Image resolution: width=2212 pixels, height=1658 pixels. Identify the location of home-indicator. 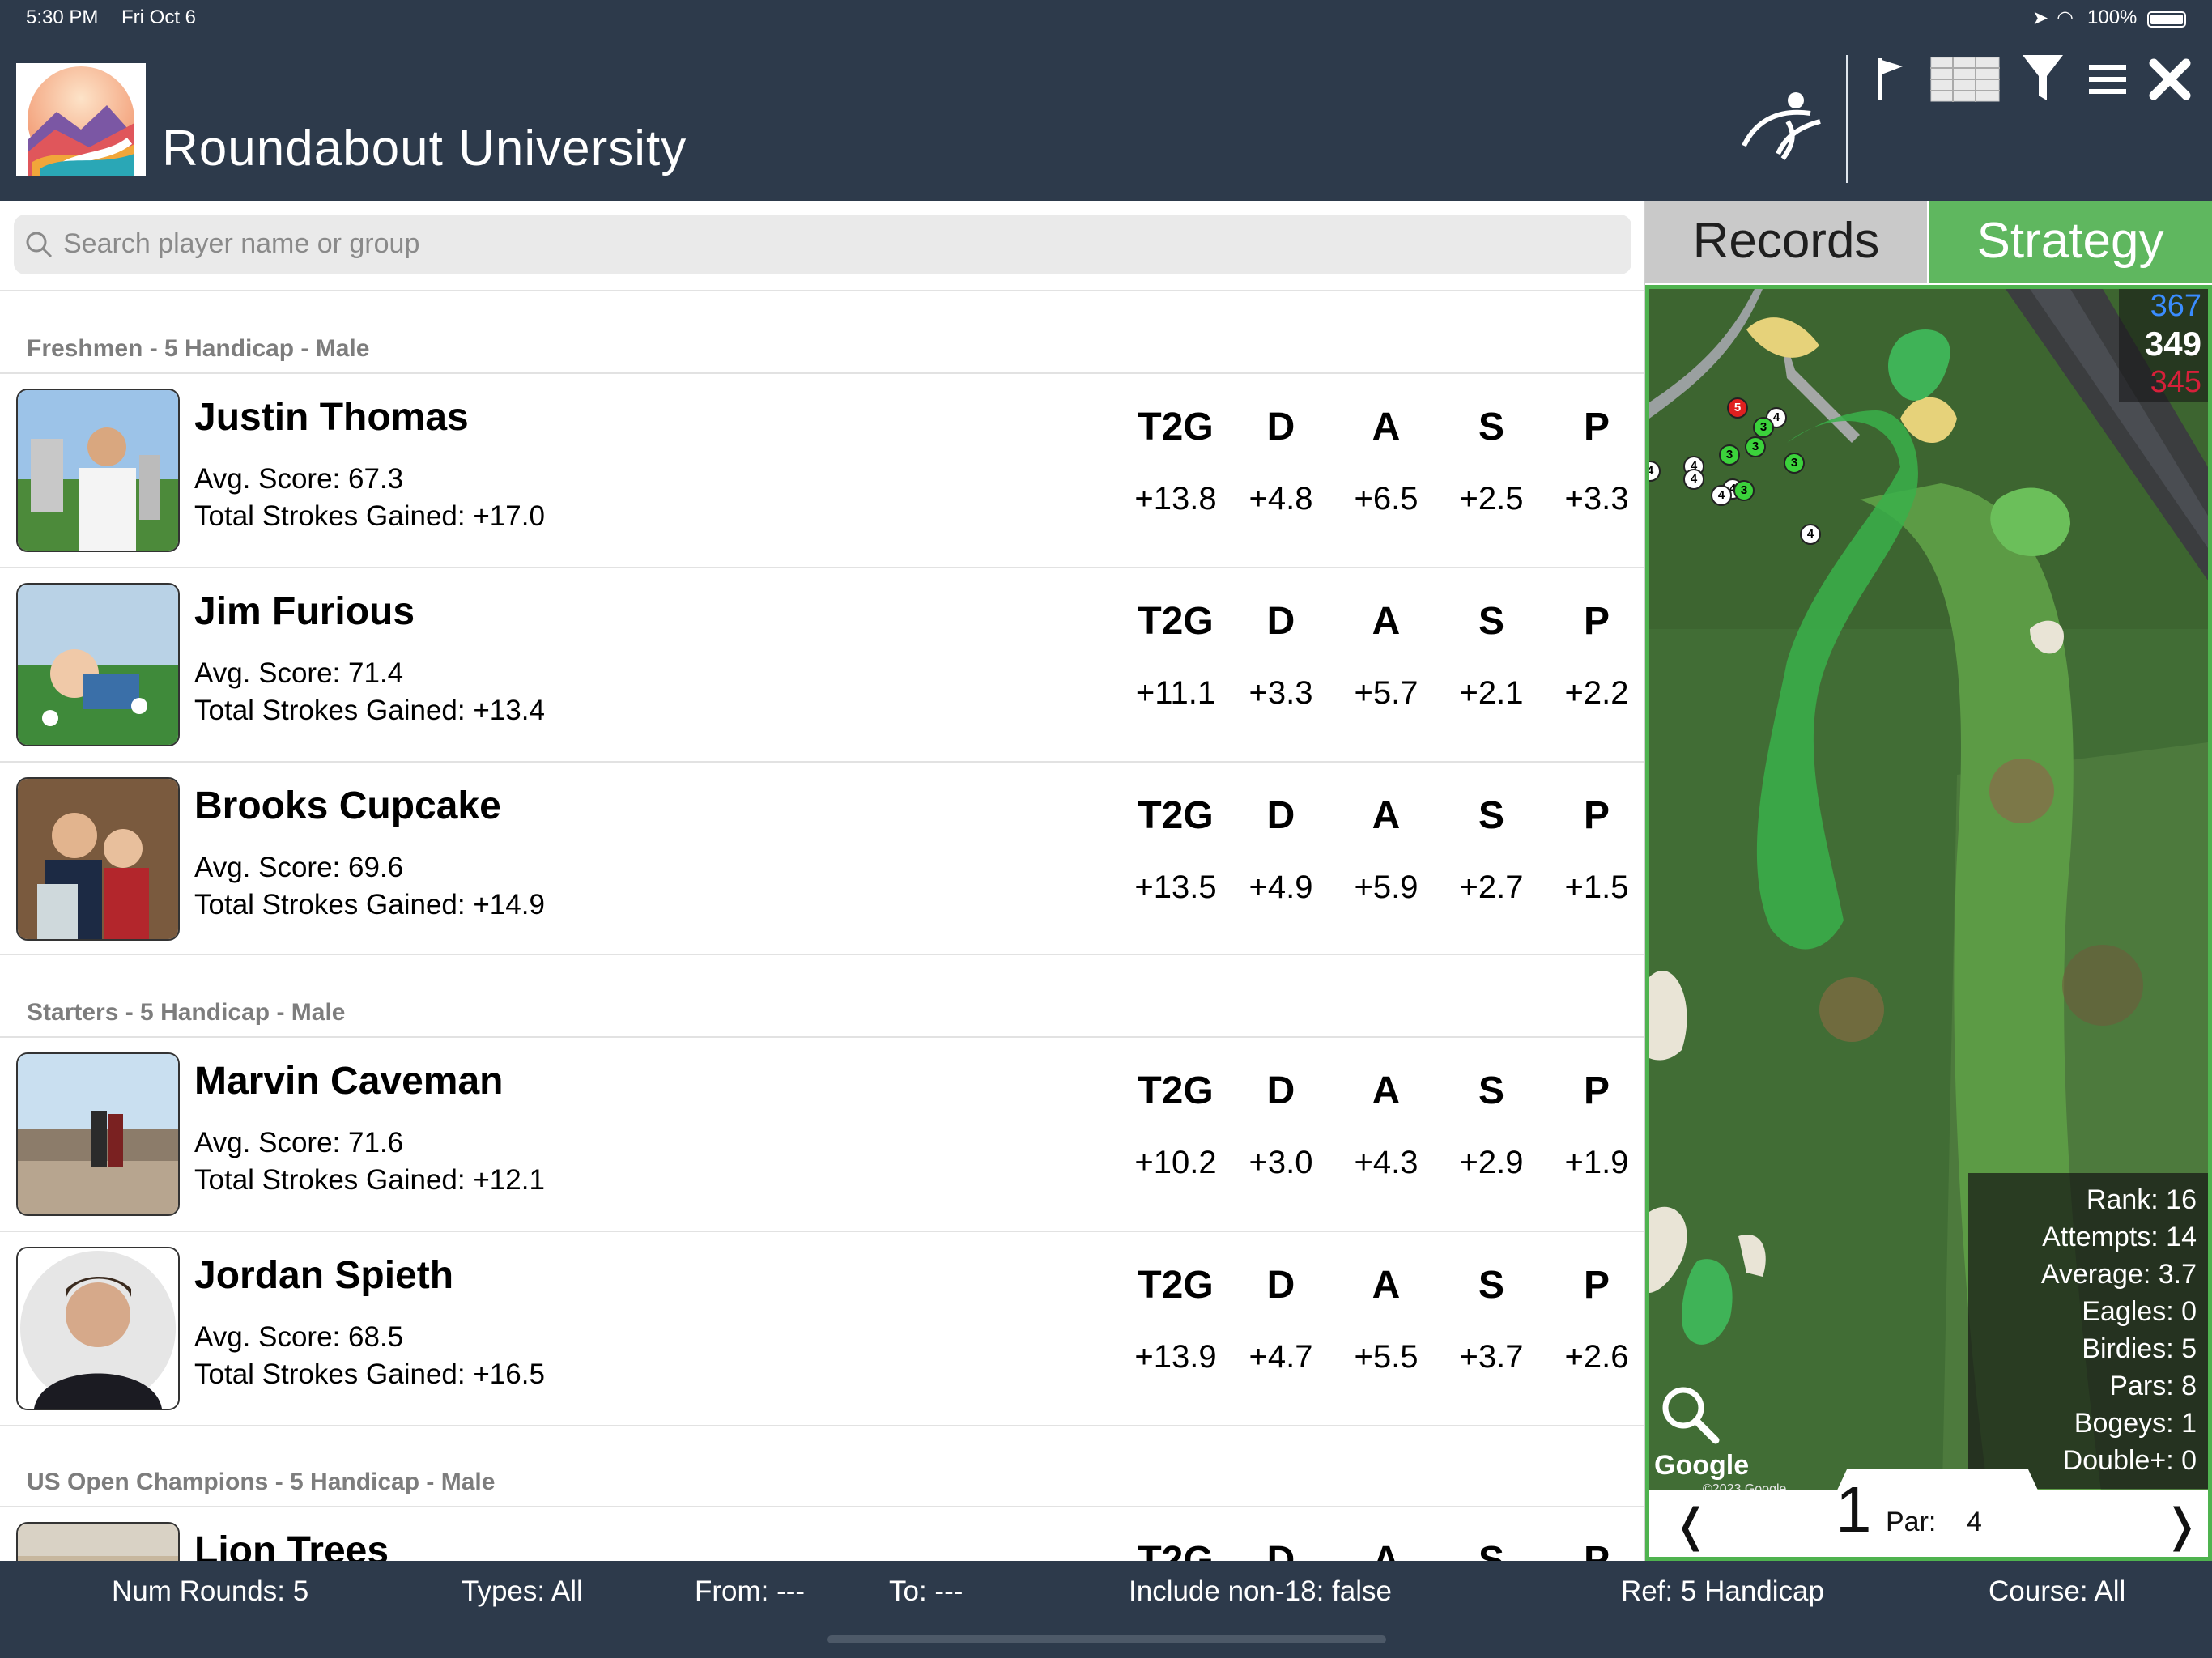
(1106, 1639).